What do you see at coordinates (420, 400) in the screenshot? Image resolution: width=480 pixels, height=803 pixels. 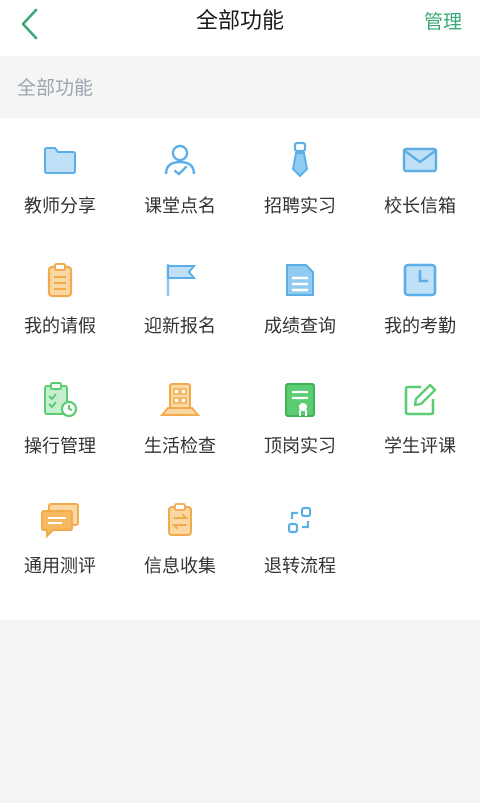 I see `edit-icon` at bounding box center [420, 400].